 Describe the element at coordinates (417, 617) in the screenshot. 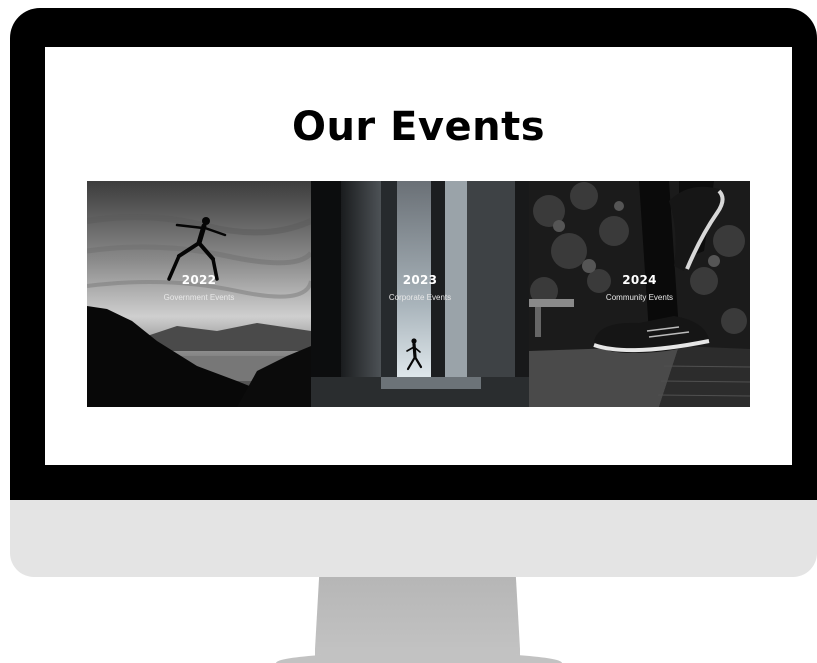

I see `monitor-stand` at that location.